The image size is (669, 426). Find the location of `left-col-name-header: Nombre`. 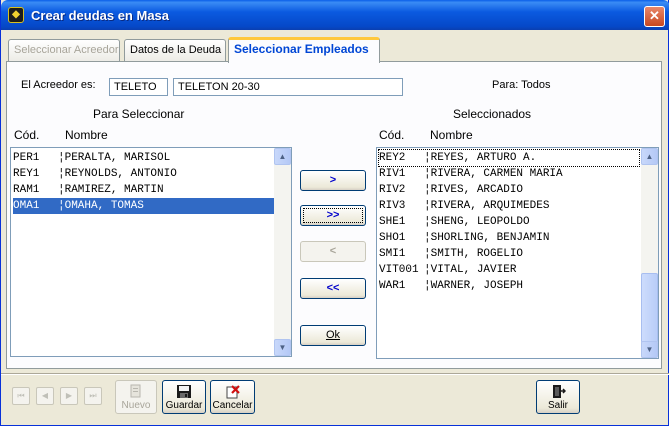

left-col-name-header: Nombre is located at coordinates (86, 135).